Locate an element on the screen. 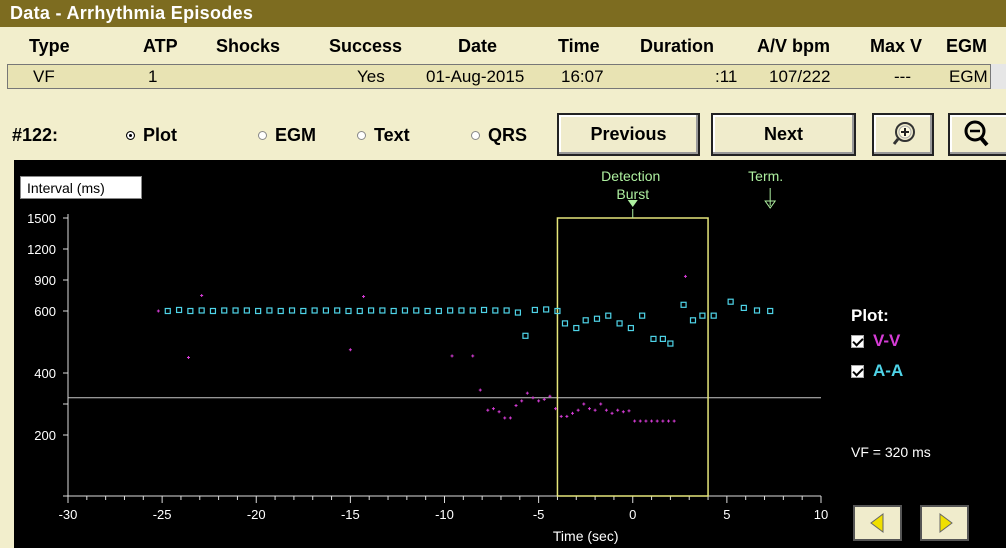 This screenshot has width=1006, height=548. legend-aa: A-A is located at coordinates (877, 371).